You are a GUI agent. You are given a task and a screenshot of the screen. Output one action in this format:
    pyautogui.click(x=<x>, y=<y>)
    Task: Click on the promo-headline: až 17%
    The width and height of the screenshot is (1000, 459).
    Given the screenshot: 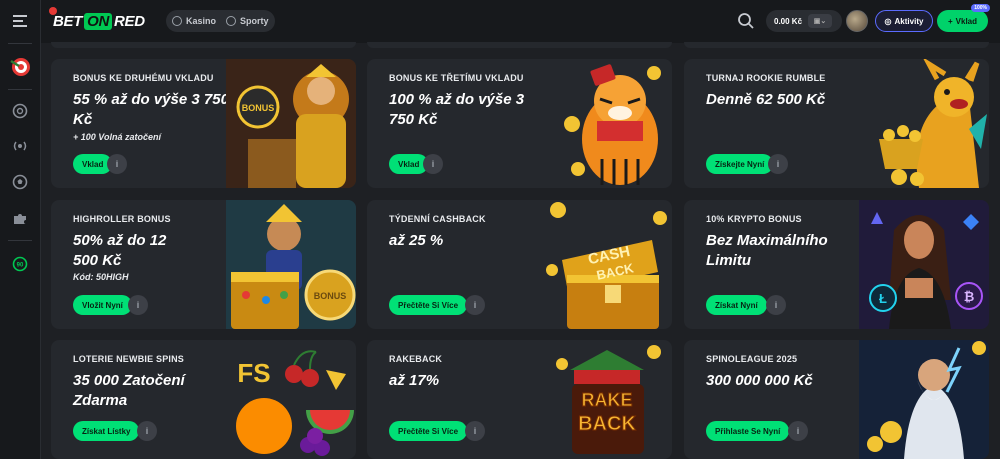 What is the action you would take?
    pyautogui.click(x=414, y=380)
    